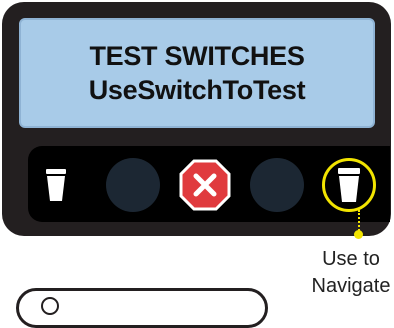 This screenshot has height=328, width=394. What do you see at coordinates (133, 185) in the screenshot?
I see `blank-button-left` at bounding box center [133, 185].